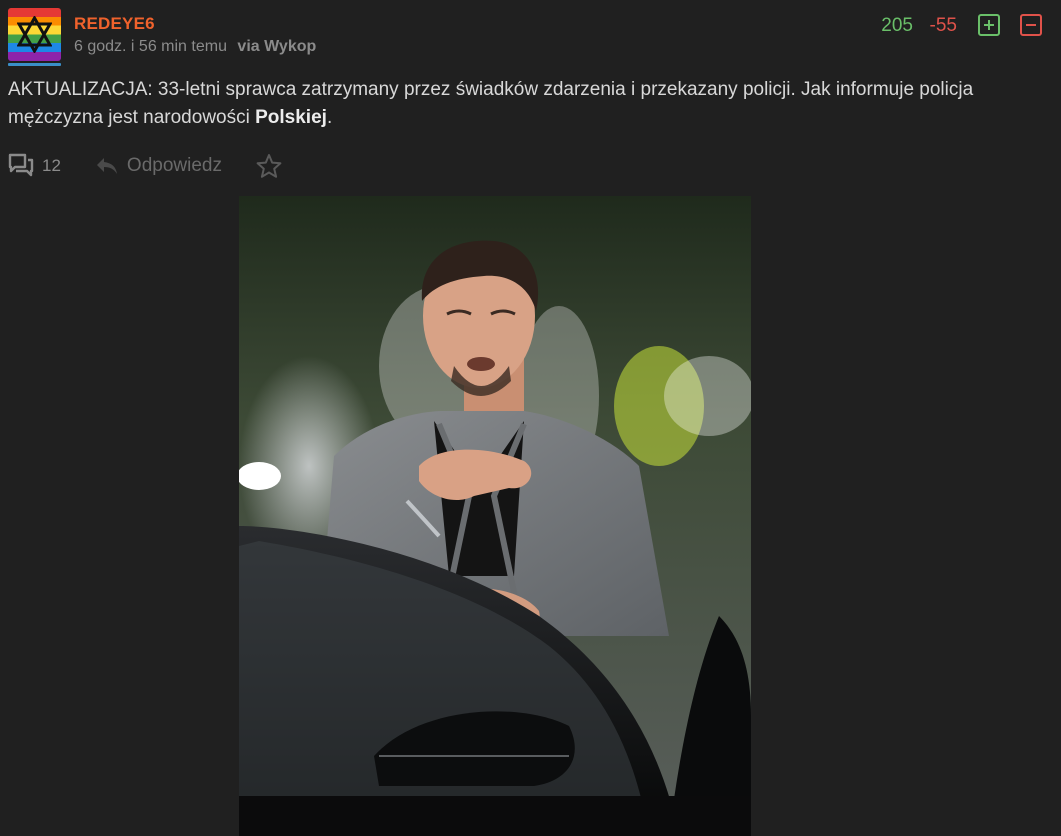 The image size is (1061, 836). What do you see at coordinates (114, 24) in the screenshot?
I see `author-username: REDEYE6` at bounding box center [114, 24].